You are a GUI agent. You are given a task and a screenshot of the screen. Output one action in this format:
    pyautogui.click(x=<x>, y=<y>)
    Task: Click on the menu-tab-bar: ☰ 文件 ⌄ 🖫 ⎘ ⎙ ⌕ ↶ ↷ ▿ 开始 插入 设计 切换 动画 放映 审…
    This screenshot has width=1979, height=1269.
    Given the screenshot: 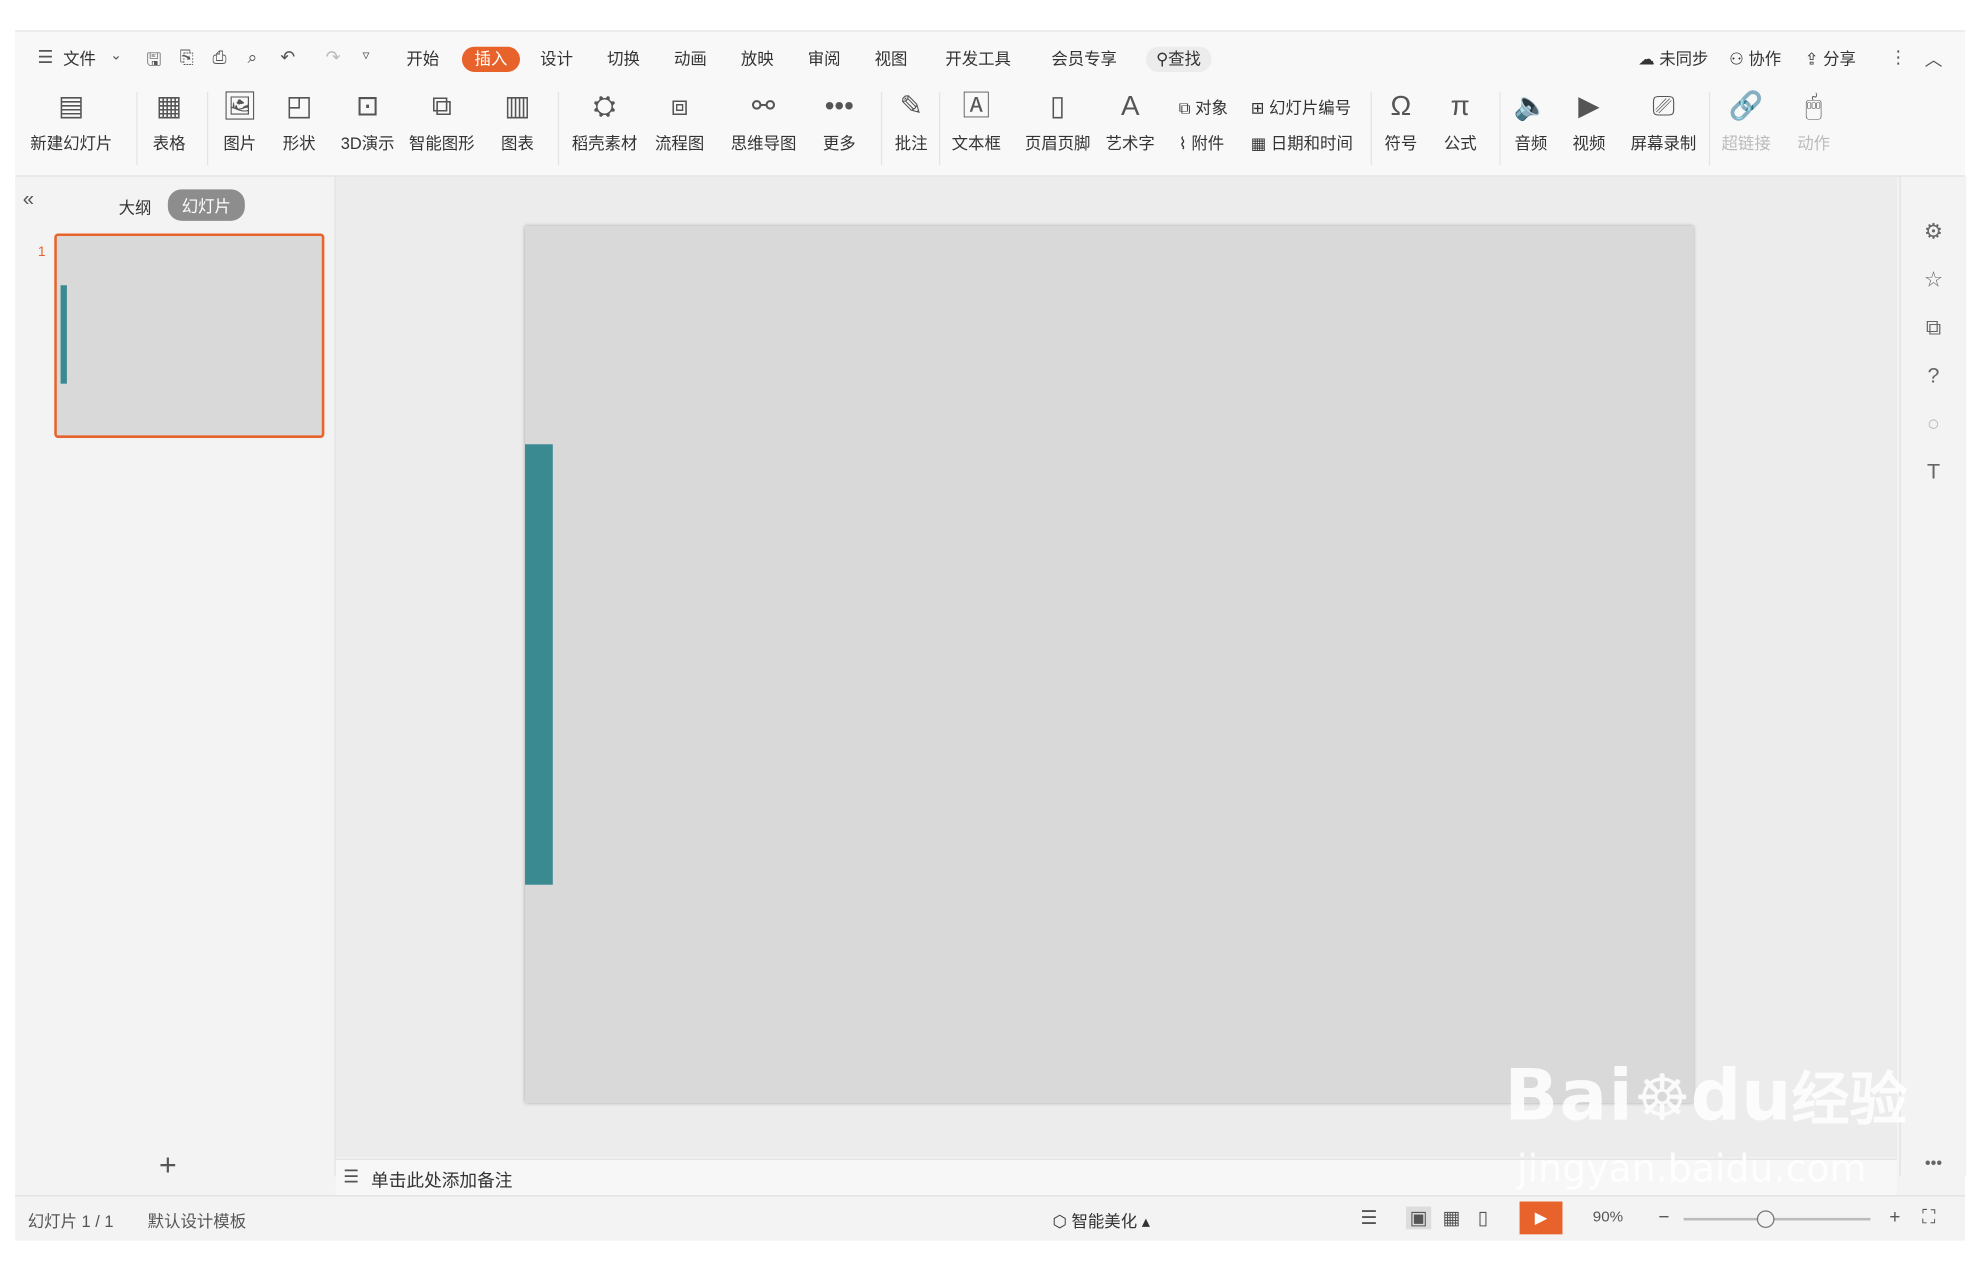 What is the action you would take?
    pyautogui.click(x=990, y=57)
    